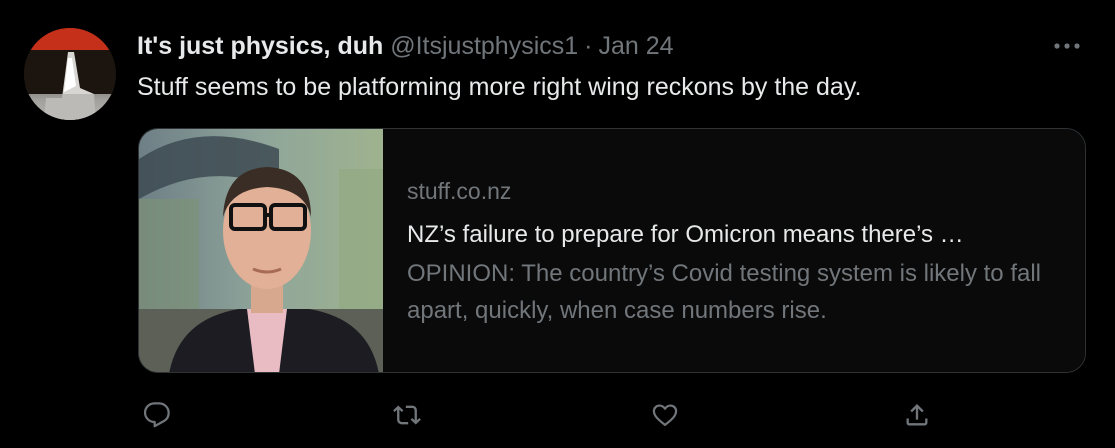 The width and height of the screenshot is (1115, 448). I want to click on more-icon, so click(1067, 46).